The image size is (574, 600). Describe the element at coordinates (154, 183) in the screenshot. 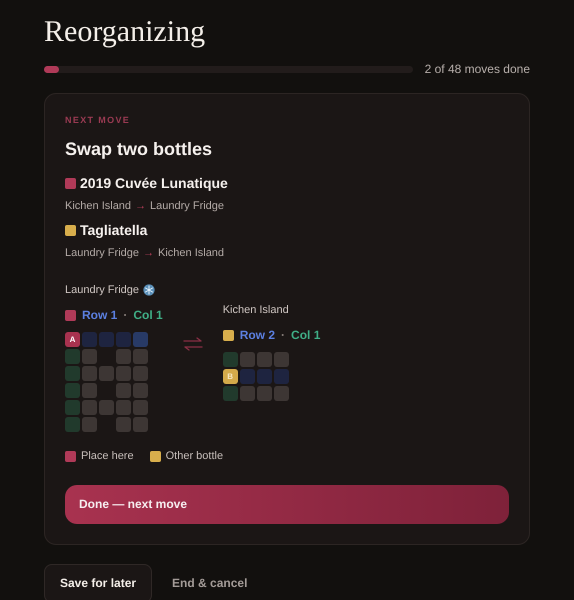

I see `bottle-name: 2019 Cuvée Lunatique` at that location.